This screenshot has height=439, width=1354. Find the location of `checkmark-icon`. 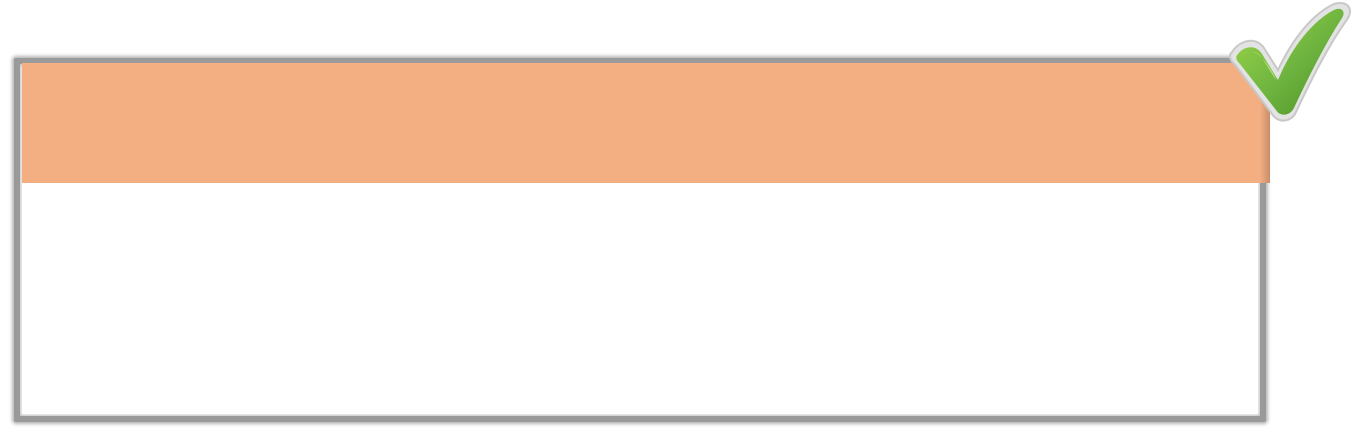

checkmark-icon is located at coordinates (1290, 62).